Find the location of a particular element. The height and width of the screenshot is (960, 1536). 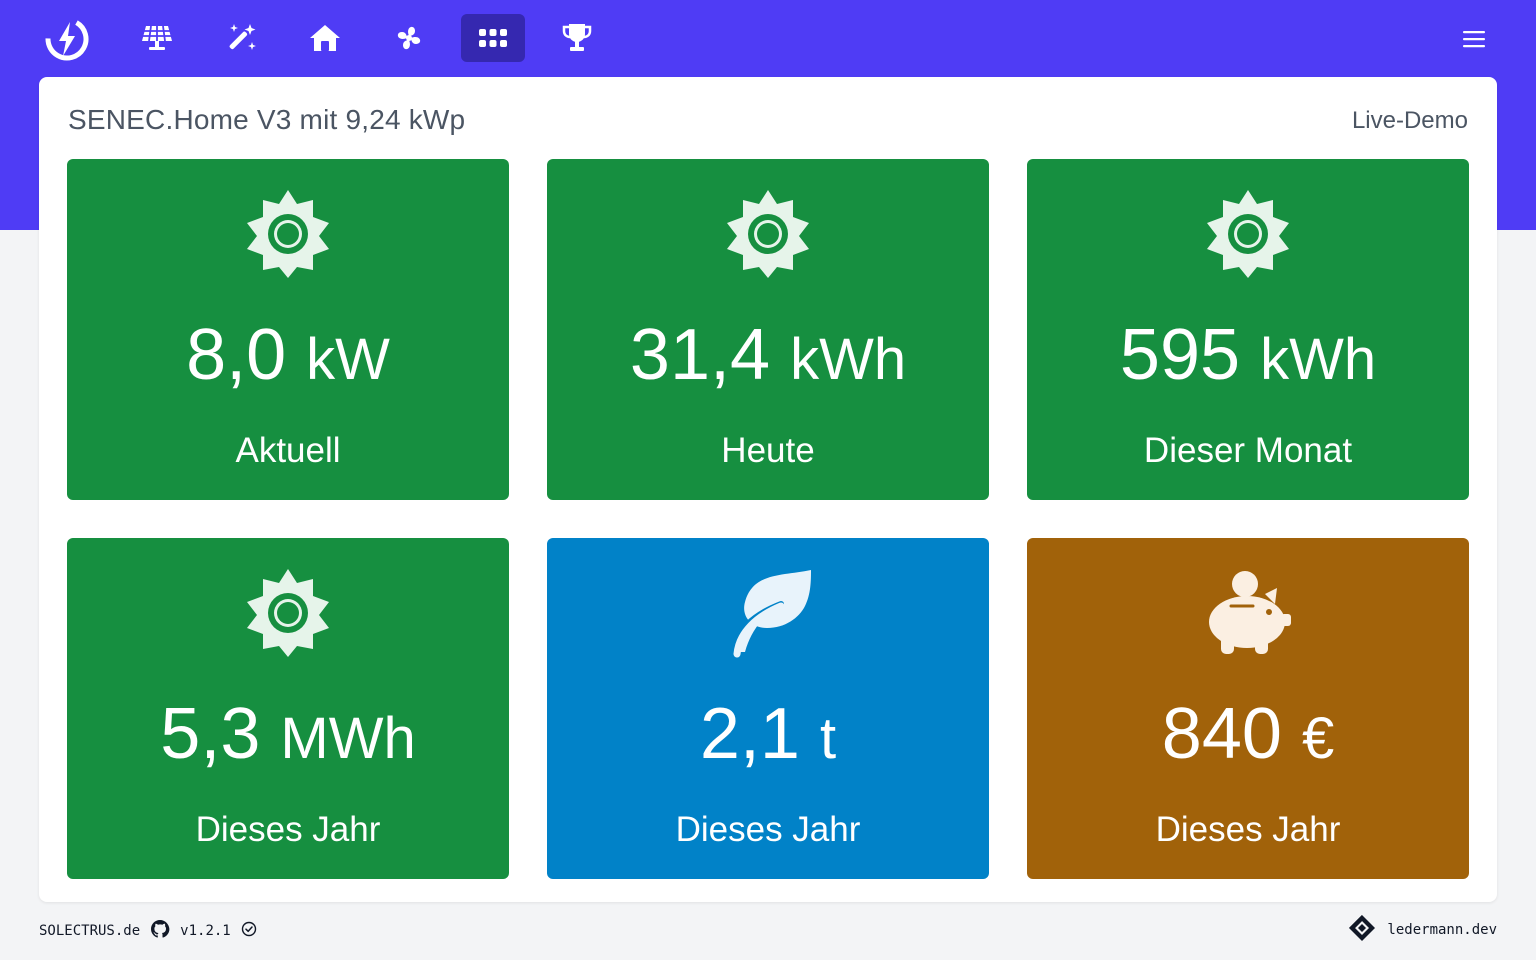

trophy-icon is located at coordinates (577, 37).